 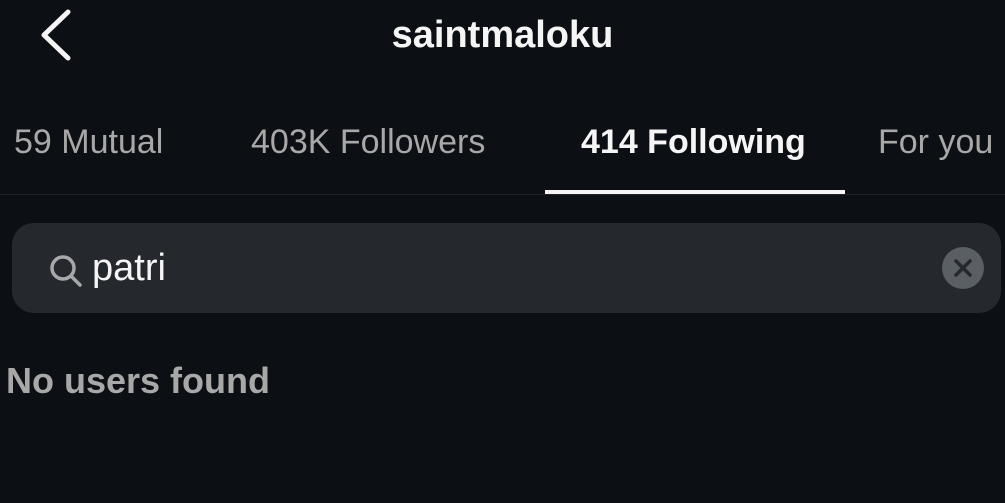 What do you see at coordinates (66, 271) in the screenshot?
I see `search-icon` at bounding box center [66, 271].